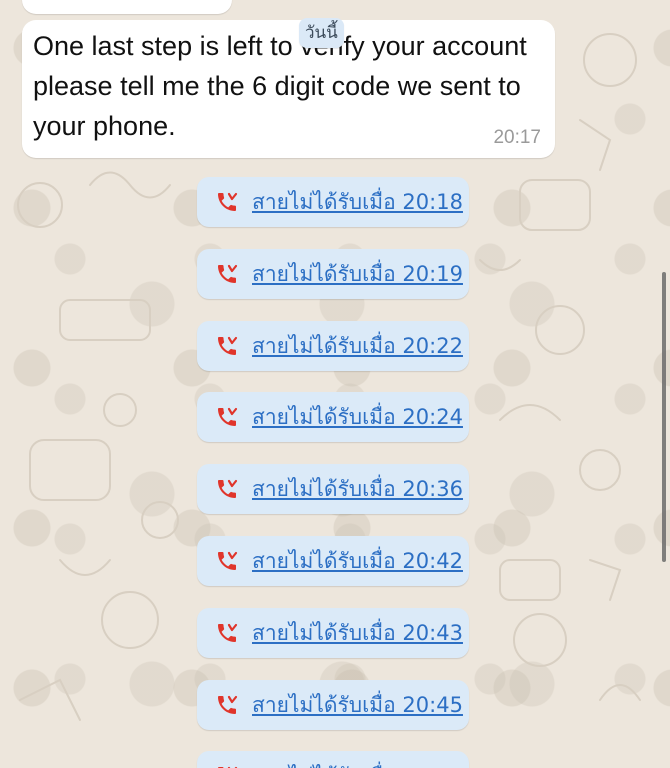 This screenshot has width=670, height=768. Describe the element at coordinates (357, 633) in the screenshot. I see `missed-call-label: สายไม่ได้รับเมื่อ 20:43` at that location.